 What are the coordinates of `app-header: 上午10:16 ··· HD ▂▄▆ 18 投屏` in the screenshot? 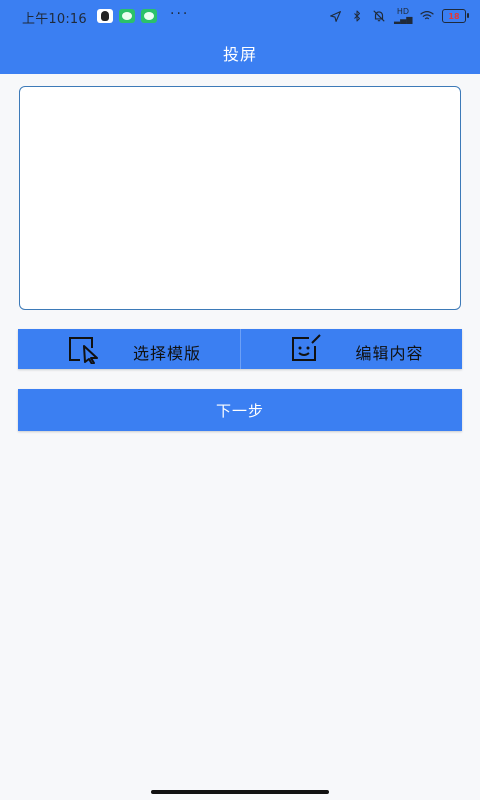 It's located at (240, 37).